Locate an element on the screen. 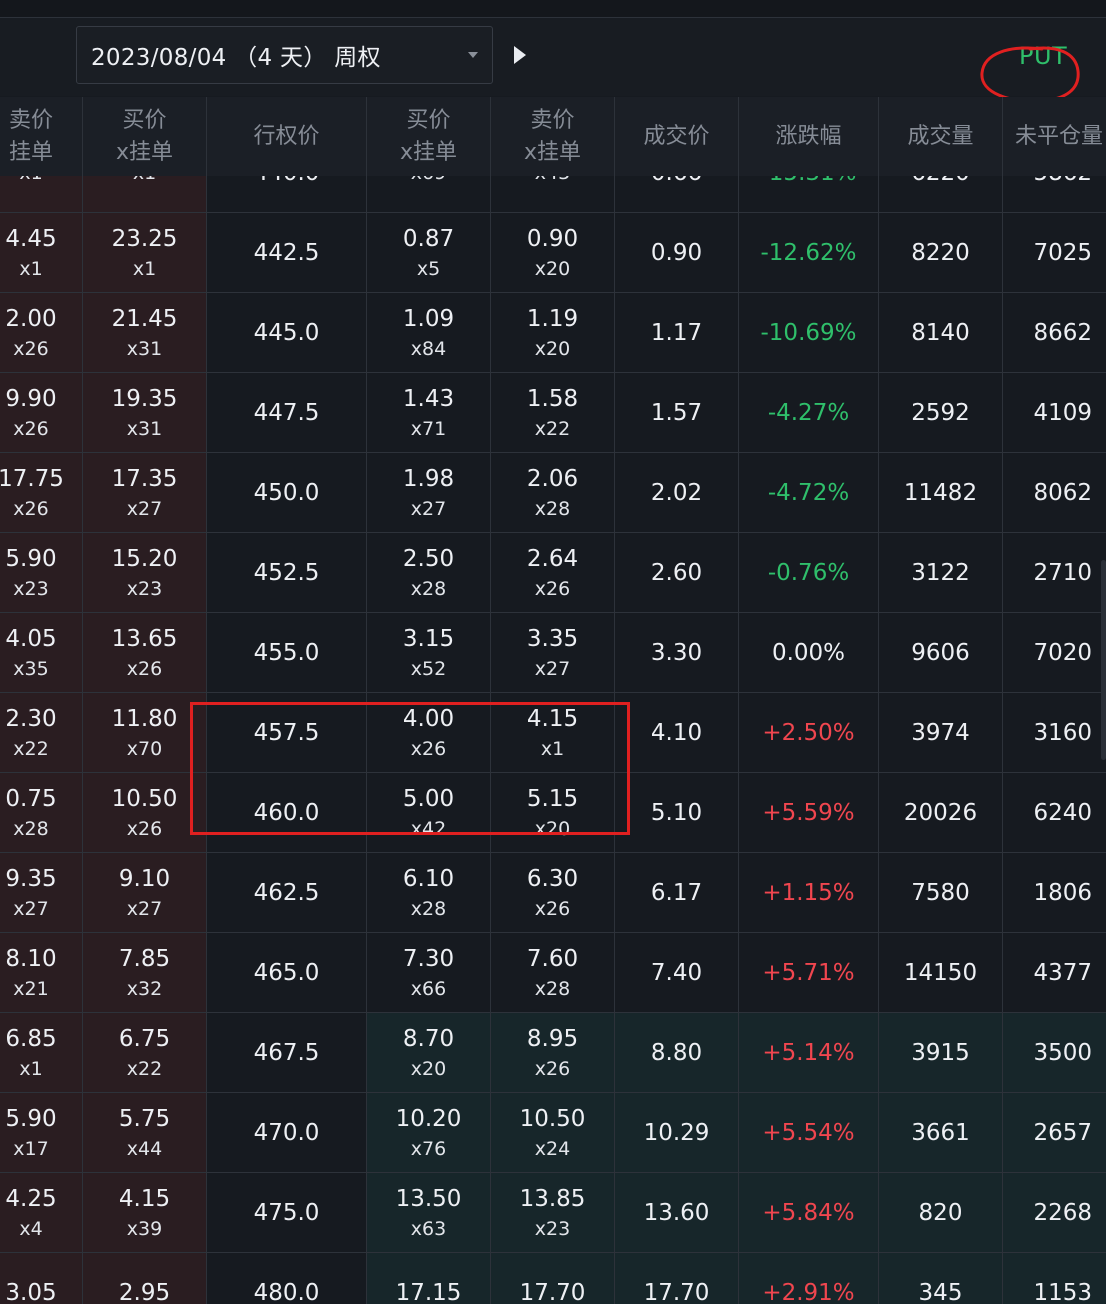 The image size is (1106, 1304). cell-call-ask: 2.30 x22 is located at coordinates (41, 733).